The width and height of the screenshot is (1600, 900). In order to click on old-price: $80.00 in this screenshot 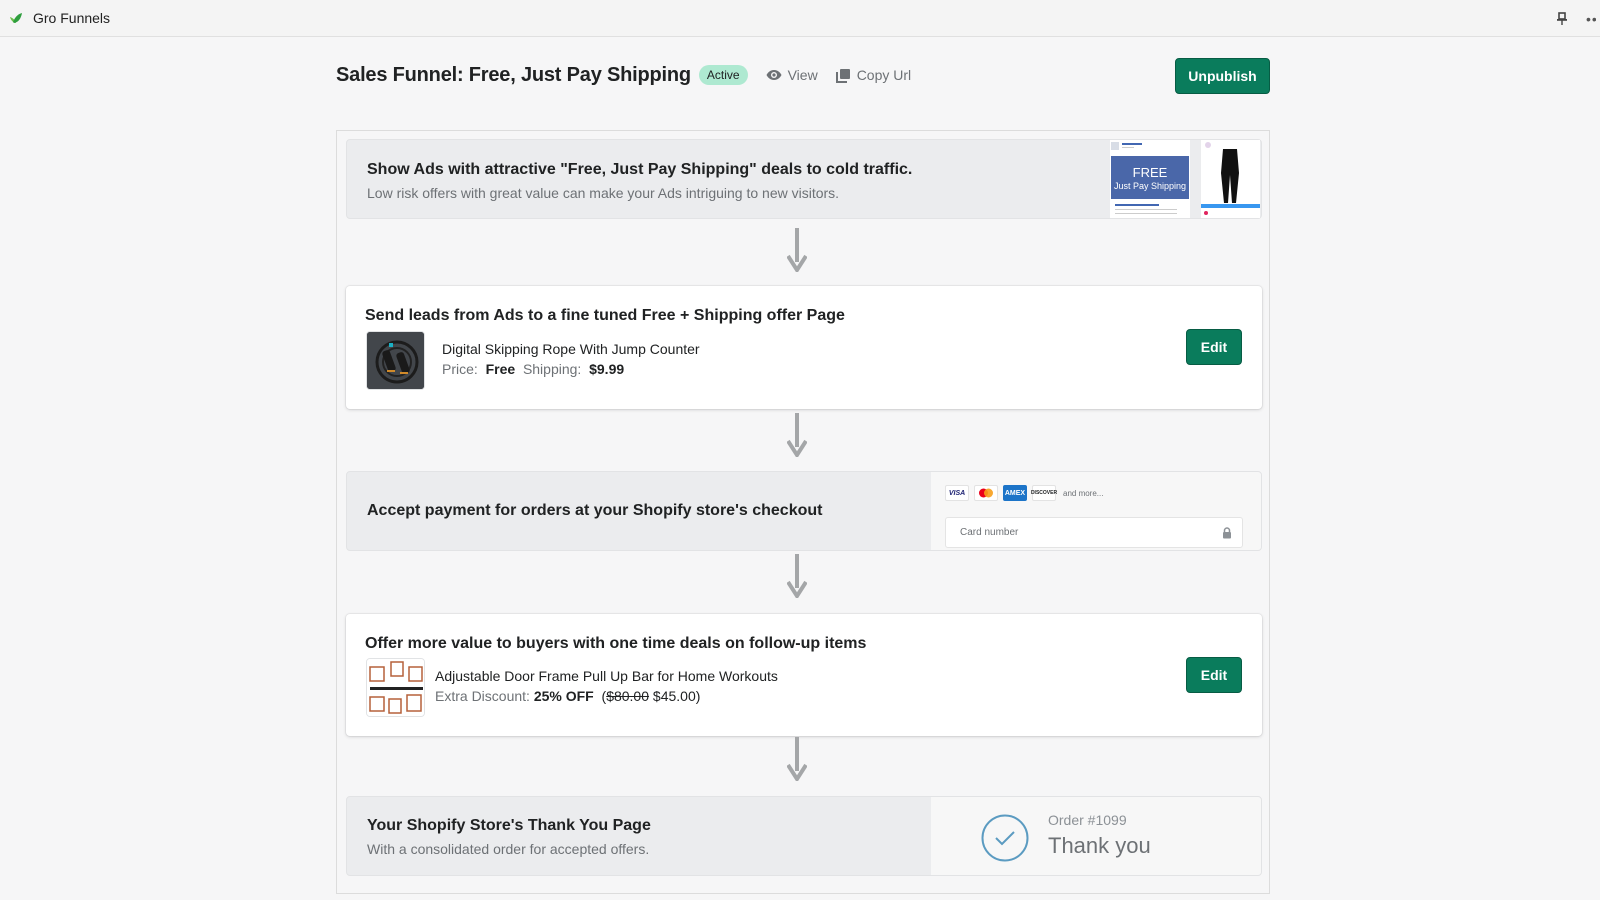, I will do `click(628, 696)`.